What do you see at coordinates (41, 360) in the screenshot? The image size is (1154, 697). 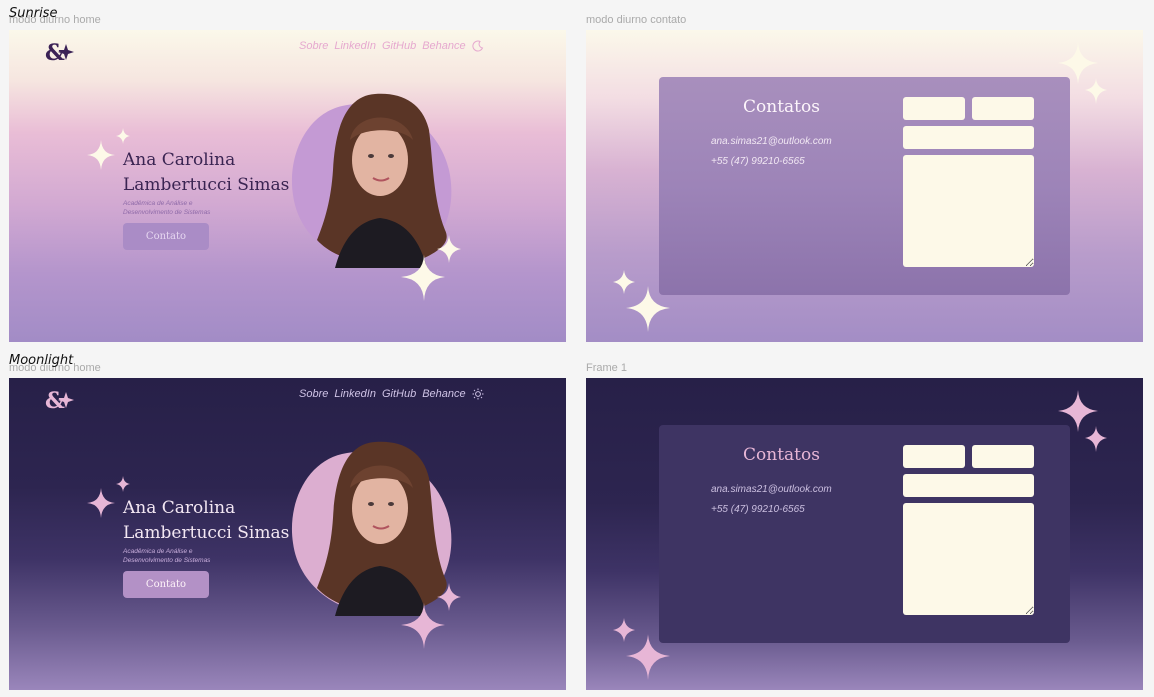 I see `section-label-moonlight: Moonlight` at bounding box center [41, 360].